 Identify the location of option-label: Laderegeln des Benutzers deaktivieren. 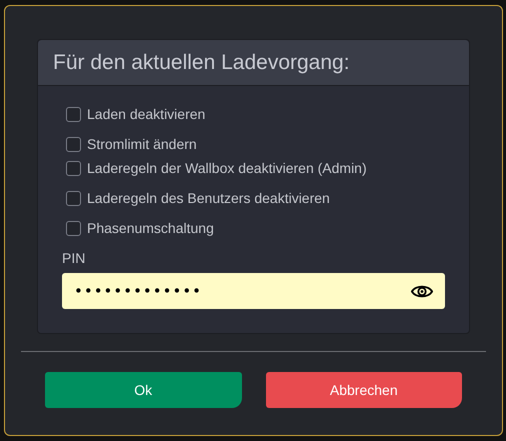
(208, 198).